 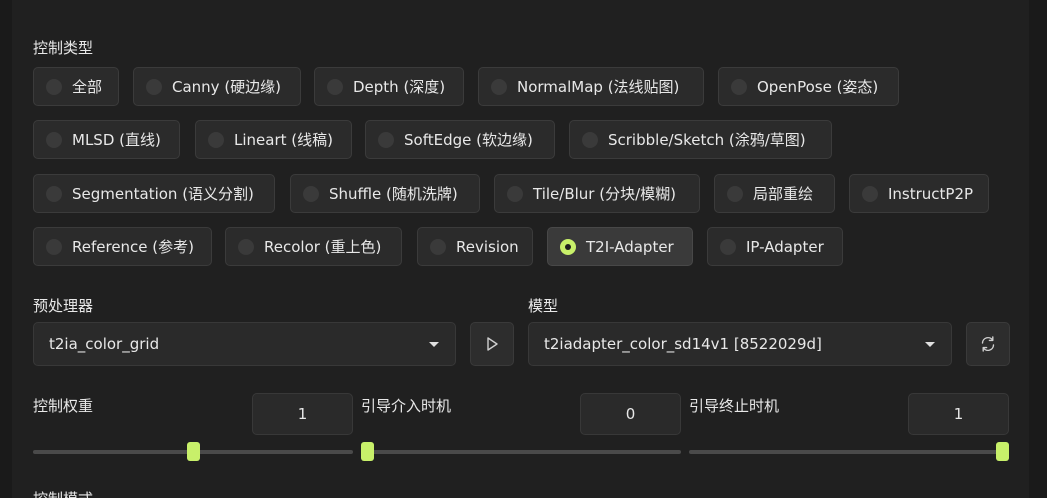 What do you see at coordinates (323, 247) in the screenshot?
I see `option-label: Recolor (重上色)` at bounding box center [323, 247].